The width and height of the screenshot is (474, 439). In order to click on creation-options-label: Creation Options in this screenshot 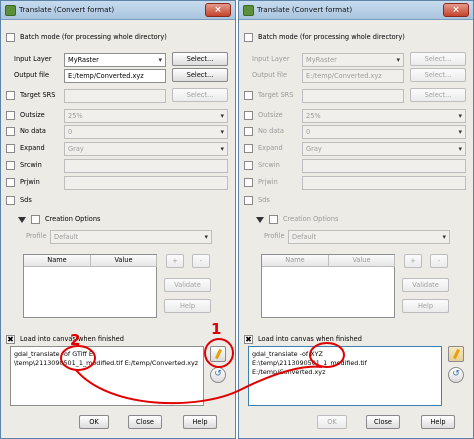, I will do `click(311, 219)`.